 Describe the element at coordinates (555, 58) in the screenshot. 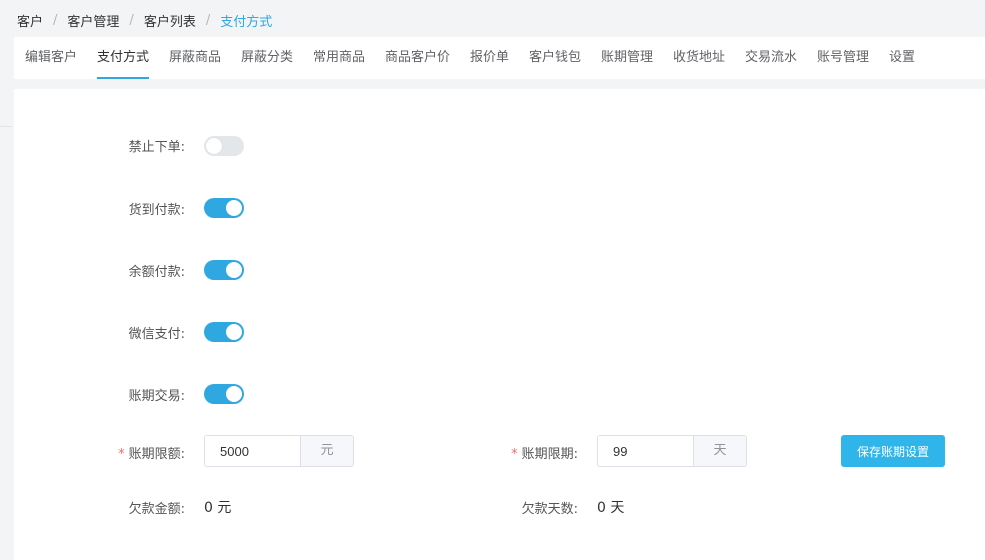

I see `tab-customer-wallet: 客户钱包` at that location.